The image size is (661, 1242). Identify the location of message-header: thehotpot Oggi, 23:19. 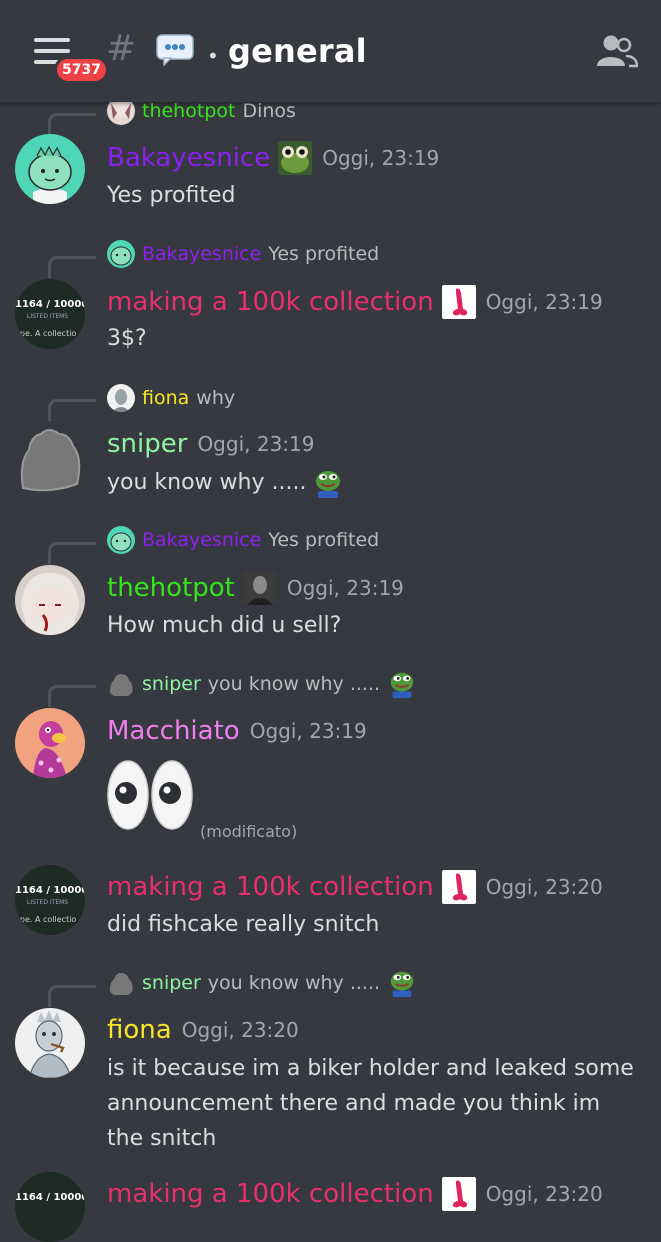
(255, 588).